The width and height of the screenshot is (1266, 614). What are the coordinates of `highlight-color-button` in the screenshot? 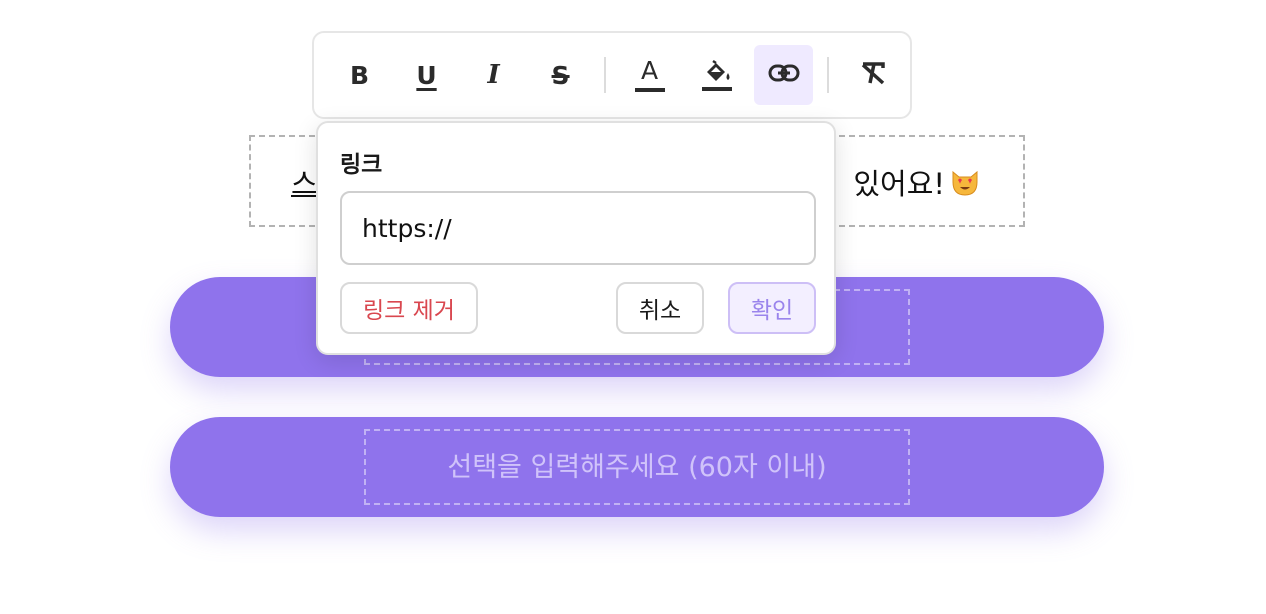 It's located at (716, 75).